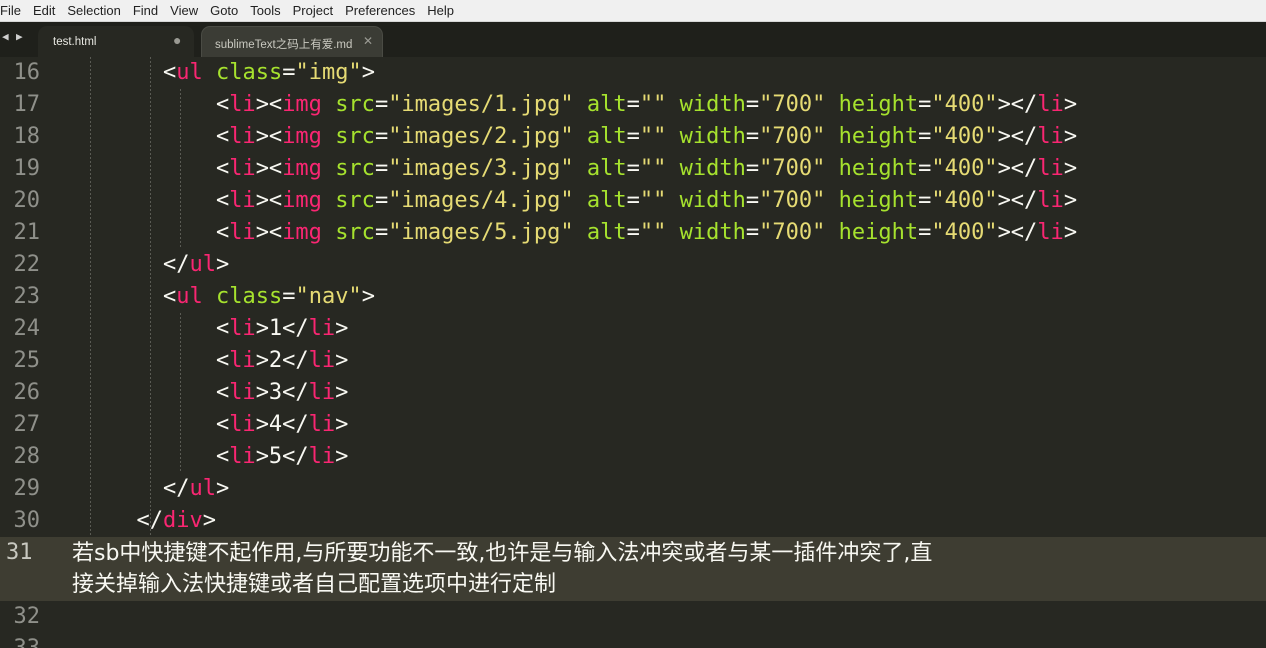 This screenshot has height=648, width=1266. I want to click on code-line: <li>4</li>, so click(202, 425).